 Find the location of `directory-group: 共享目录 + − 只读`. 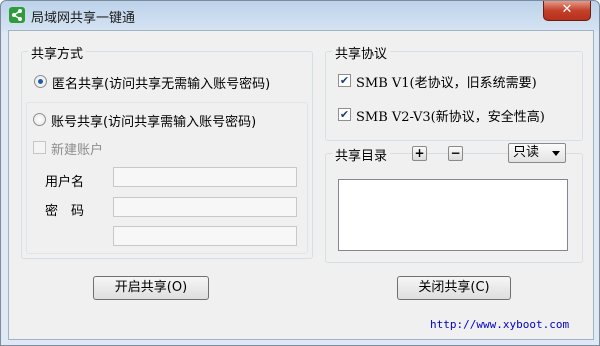

directory-group: 共享目录 + − 只读 is located at coordinates (454, 203).